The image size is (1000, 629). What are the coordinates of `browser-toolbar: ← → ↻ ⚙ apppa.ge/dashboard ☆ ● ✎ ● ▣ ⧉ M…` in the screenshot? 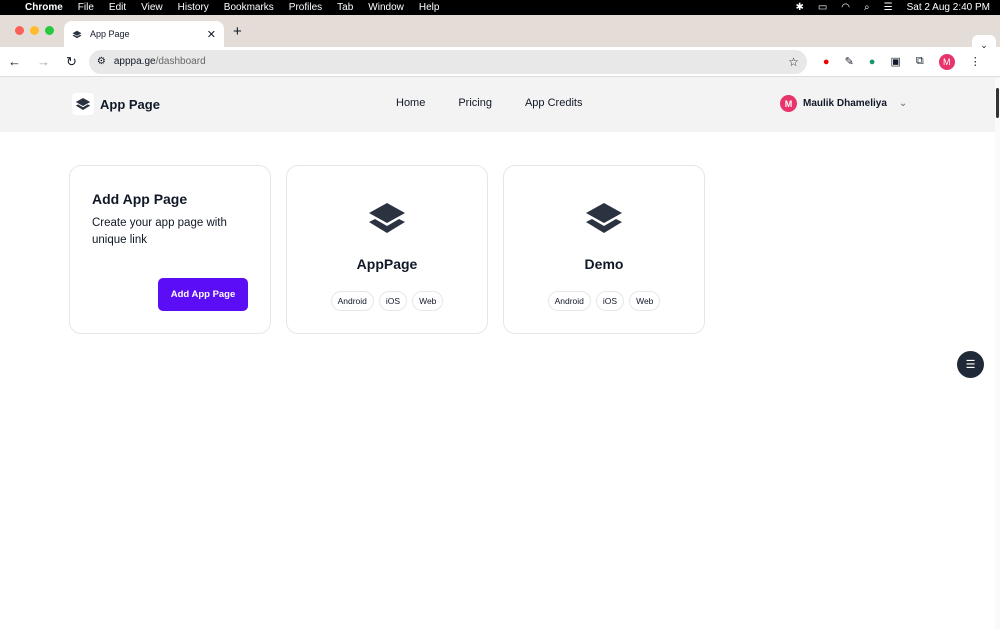 It's located at (500, 62).